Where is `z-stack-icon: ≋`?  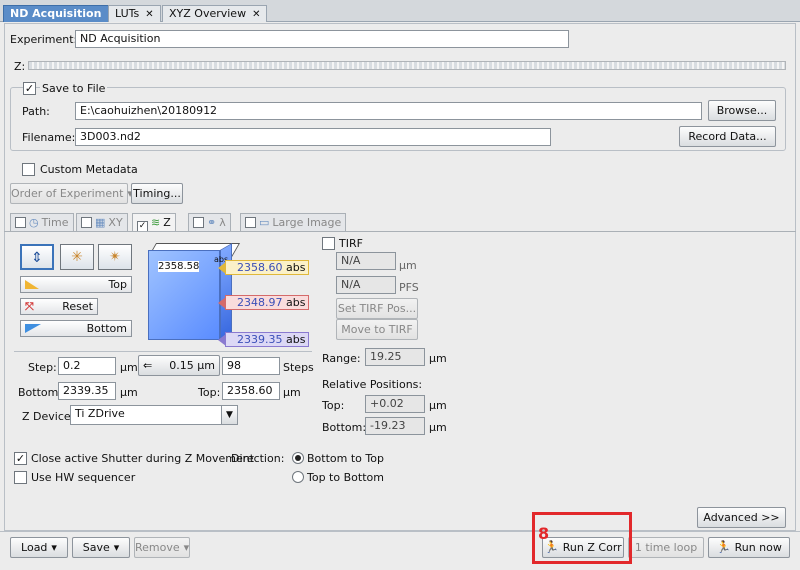
z-stack-icon: ≋ is located at coordinates (156, 222).